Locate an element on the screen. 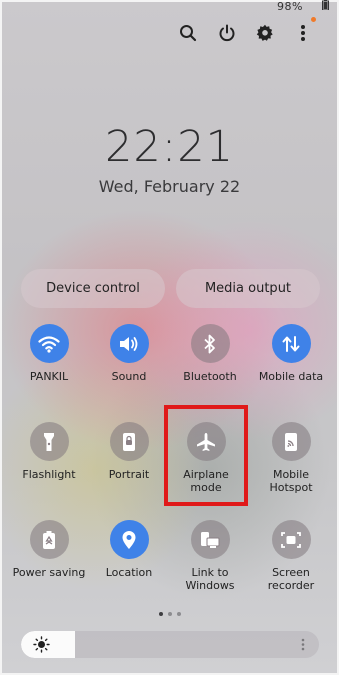 Image resolution: width=339 pixels, height=675 pixels. tile-label: Mobile data is located at coordinates (291, 376).